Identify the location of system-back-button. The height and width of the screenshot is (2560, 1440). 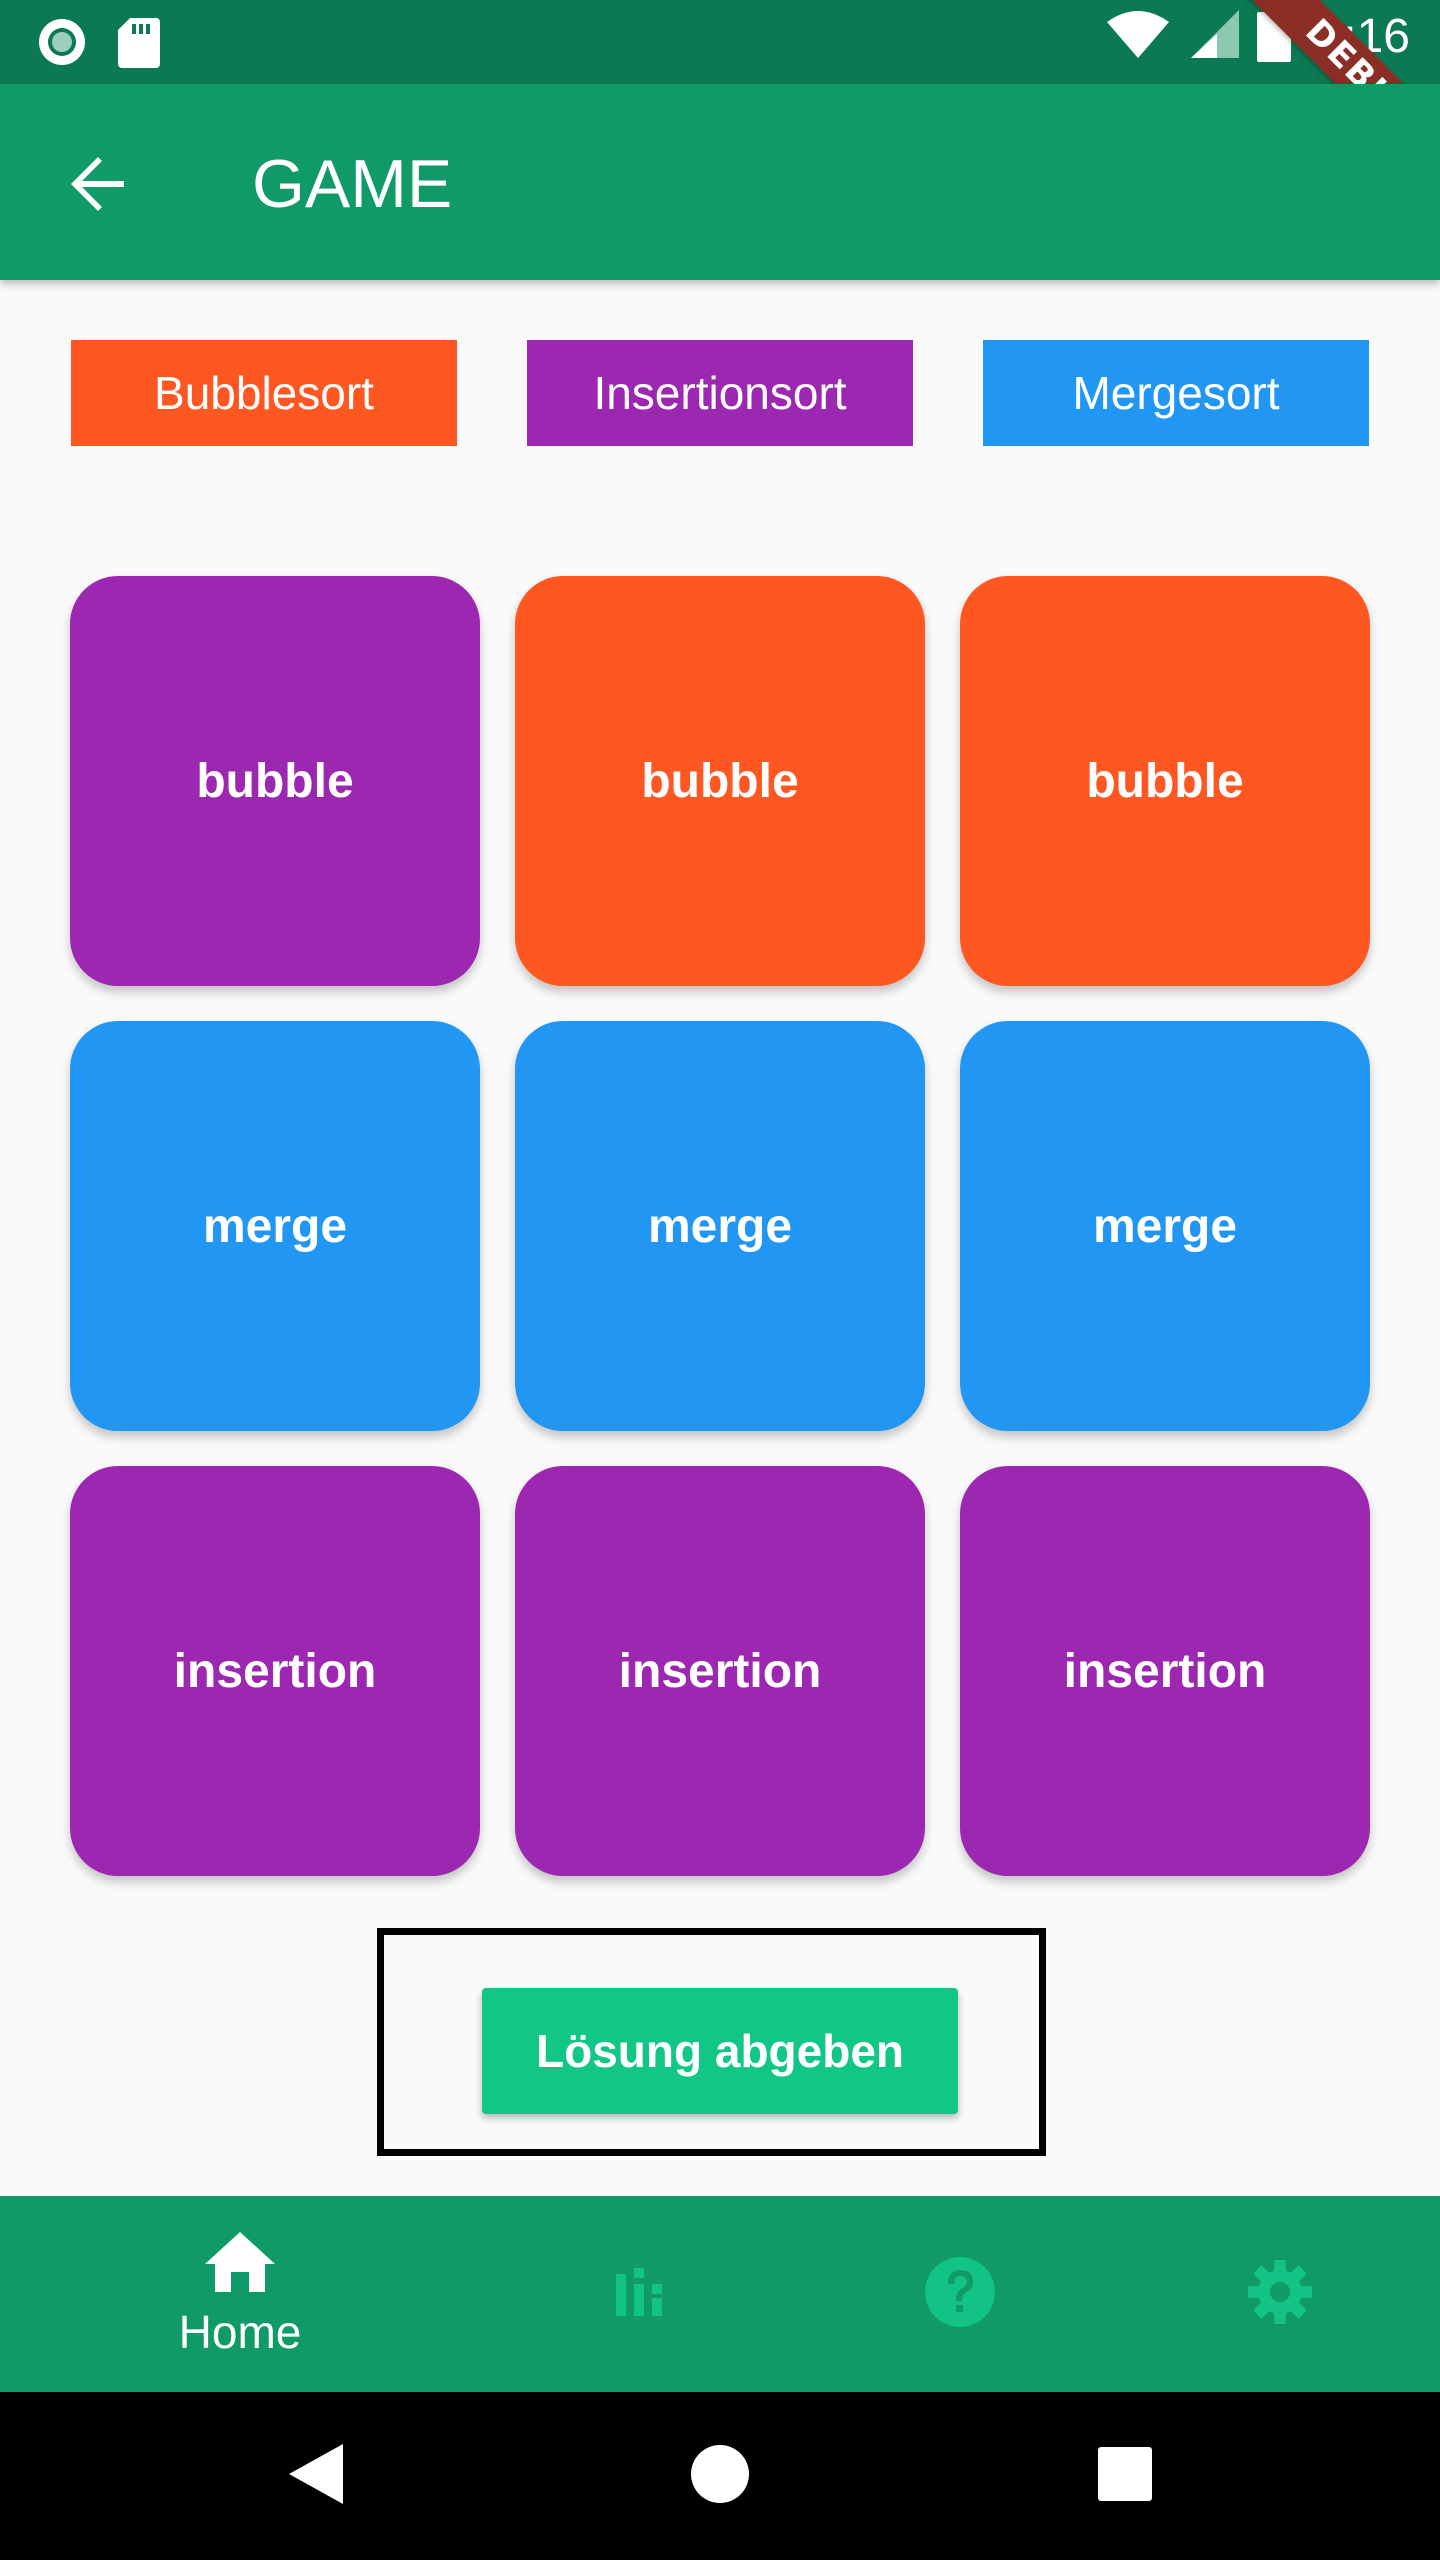
(315, 2476).